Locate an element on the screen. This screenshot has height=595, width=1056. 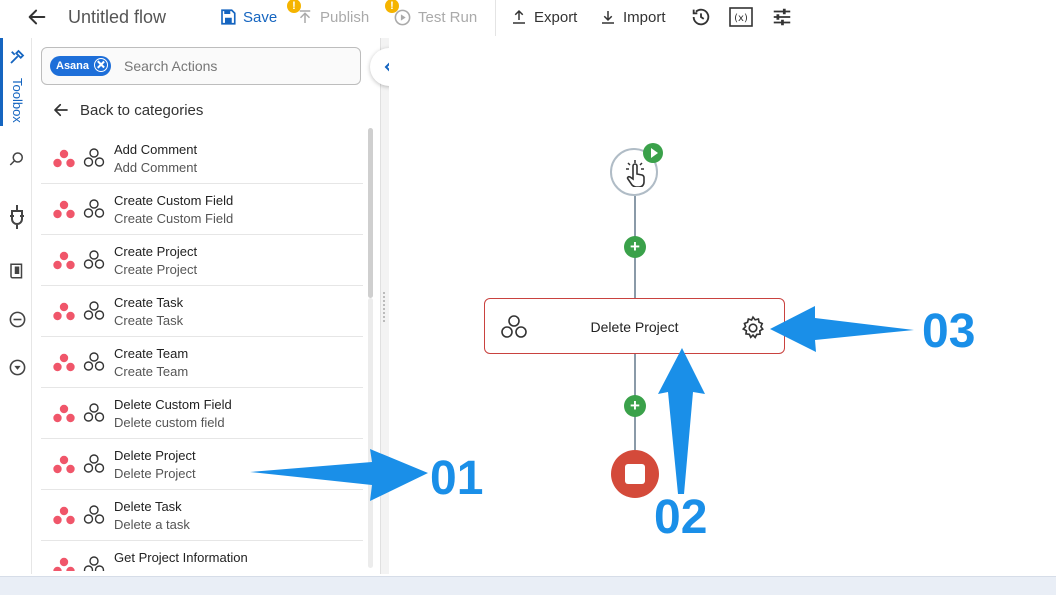
annotation-label-02: 02 is located at coordinates (681, 517).